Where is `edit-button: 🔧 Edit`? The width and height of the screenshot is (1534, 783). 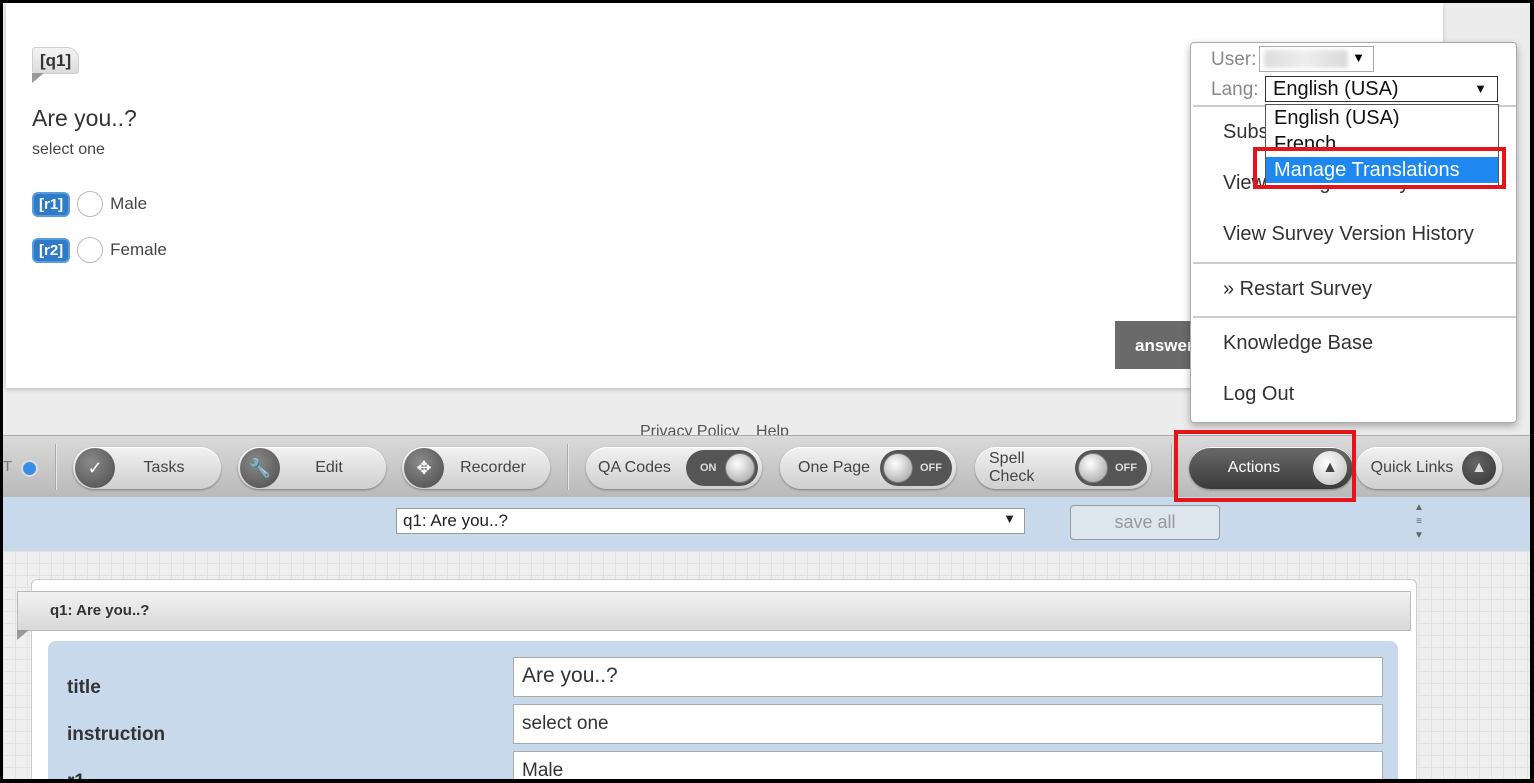
edit-button: 🔧 Edit is located at coordinates (312, 468).